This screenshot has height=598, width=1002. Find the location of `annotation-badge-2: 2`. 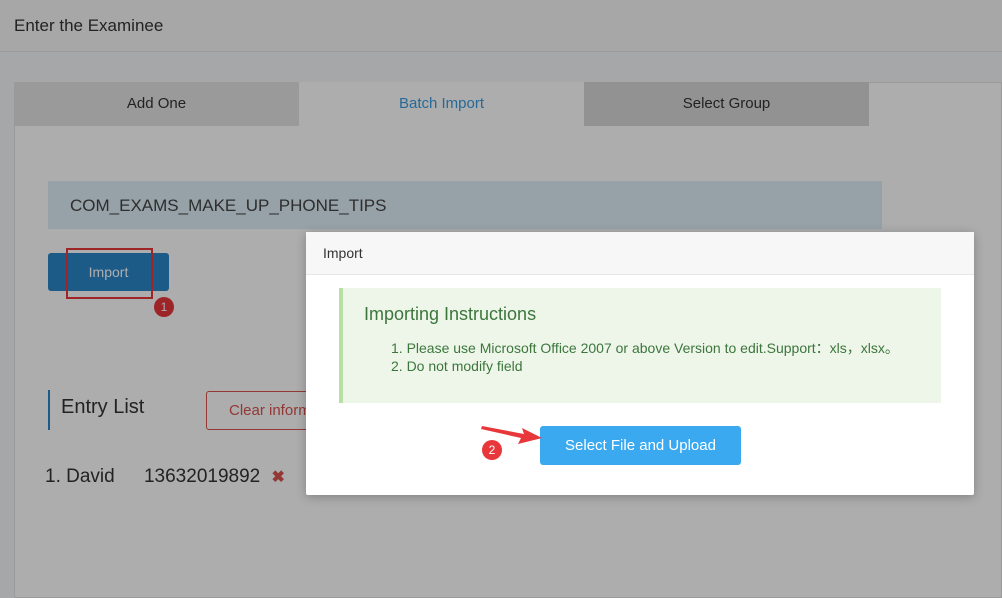

annotation-badge-2: 2 is located at coordinates (492, 450).